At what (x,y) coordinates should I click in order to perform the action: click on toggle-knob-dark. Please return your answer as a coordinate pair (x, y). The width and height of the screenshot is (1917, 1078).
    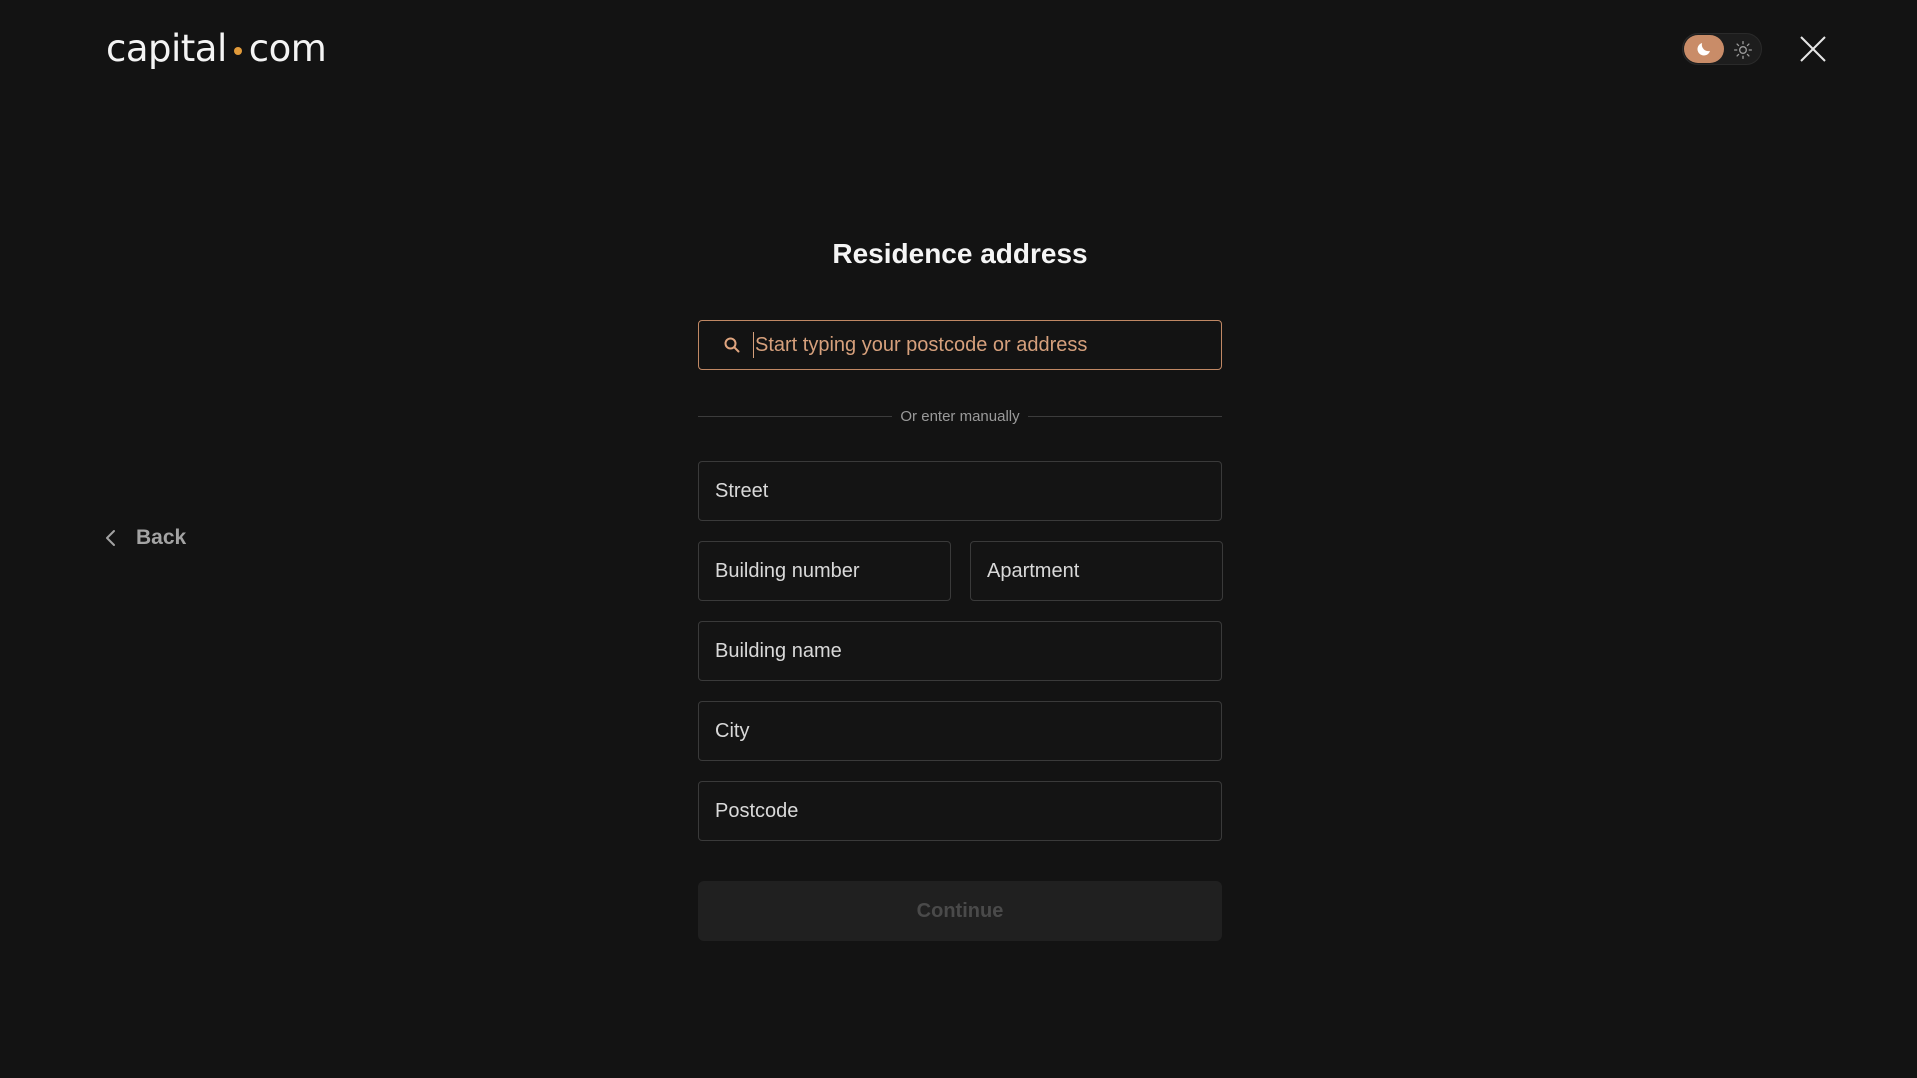
    Looking at the image, I should click on (1704, 49).